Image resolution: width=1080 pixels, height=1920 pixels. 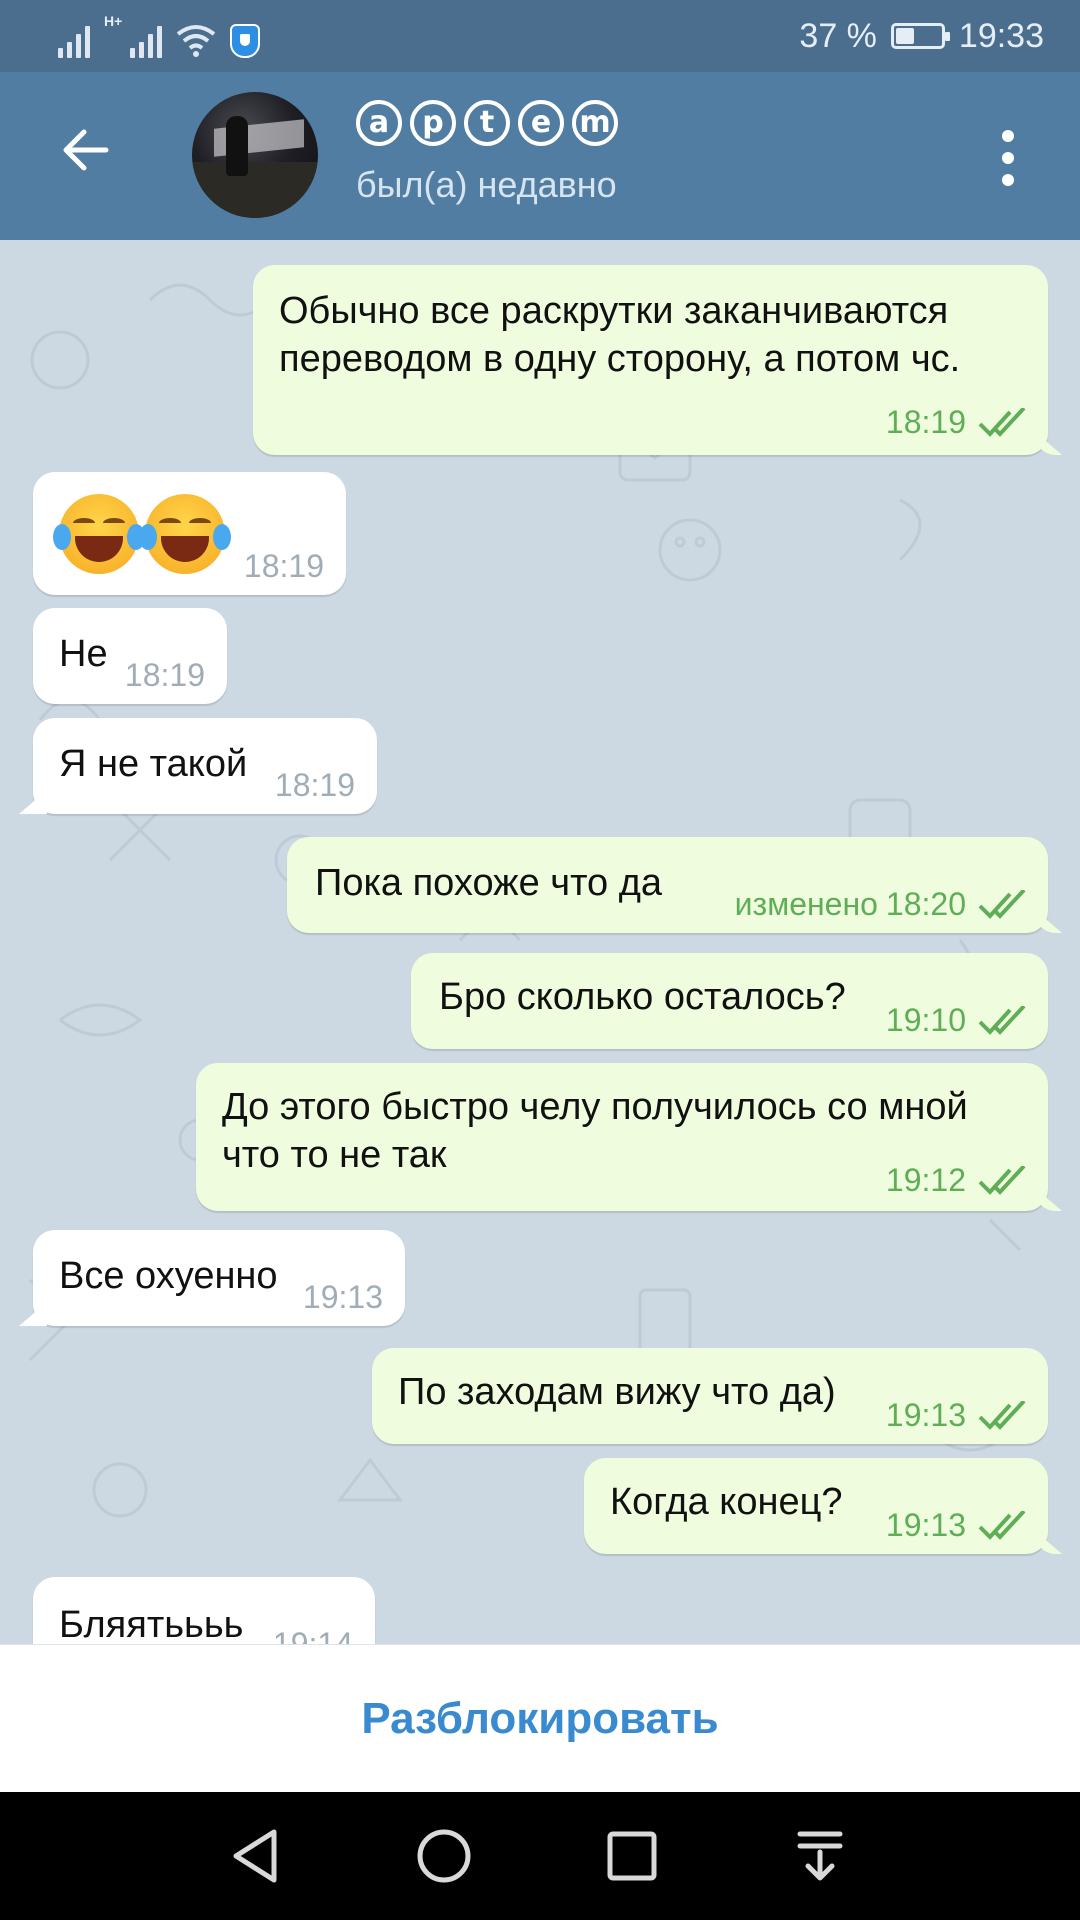 I want to click on message-line: До этого быстро челу получилось со мной, so click(x=595, y=1107).